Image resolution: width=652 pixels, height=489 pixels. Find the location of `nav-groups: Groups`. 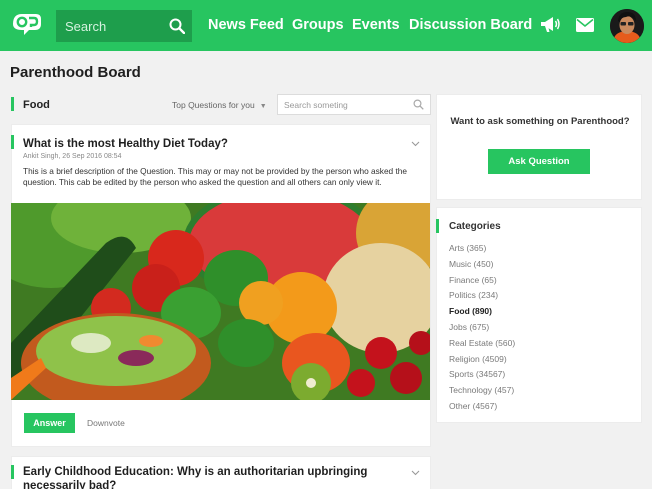

nav-groups: Groups is located at coordinates (318, 25).